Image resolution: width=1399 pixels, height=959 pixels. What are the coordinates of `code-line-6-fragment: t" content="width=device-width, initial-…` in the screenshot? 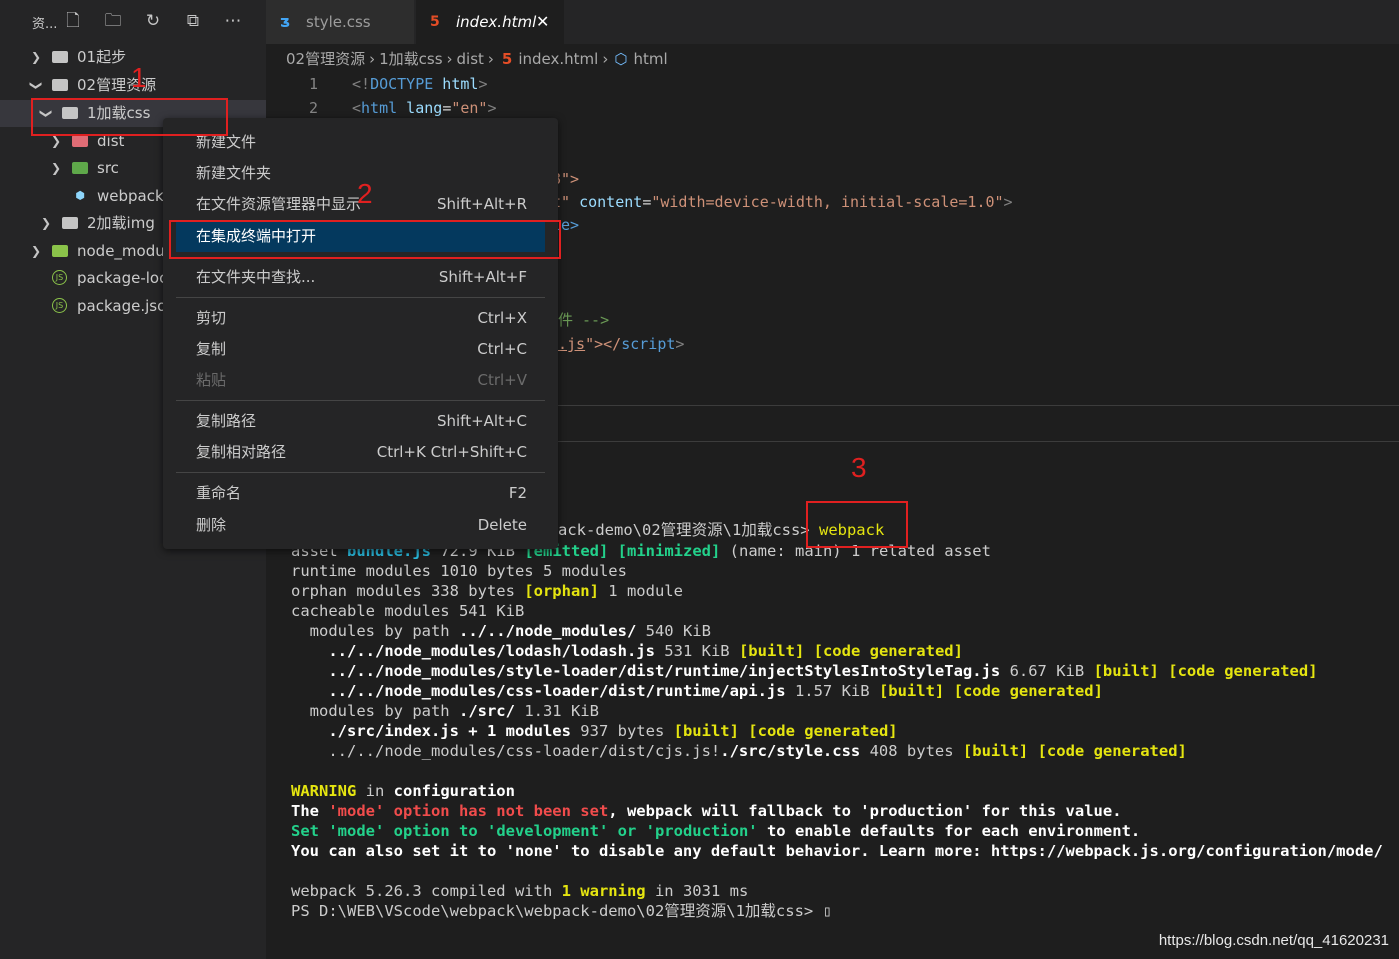 It's located at (782, 202).